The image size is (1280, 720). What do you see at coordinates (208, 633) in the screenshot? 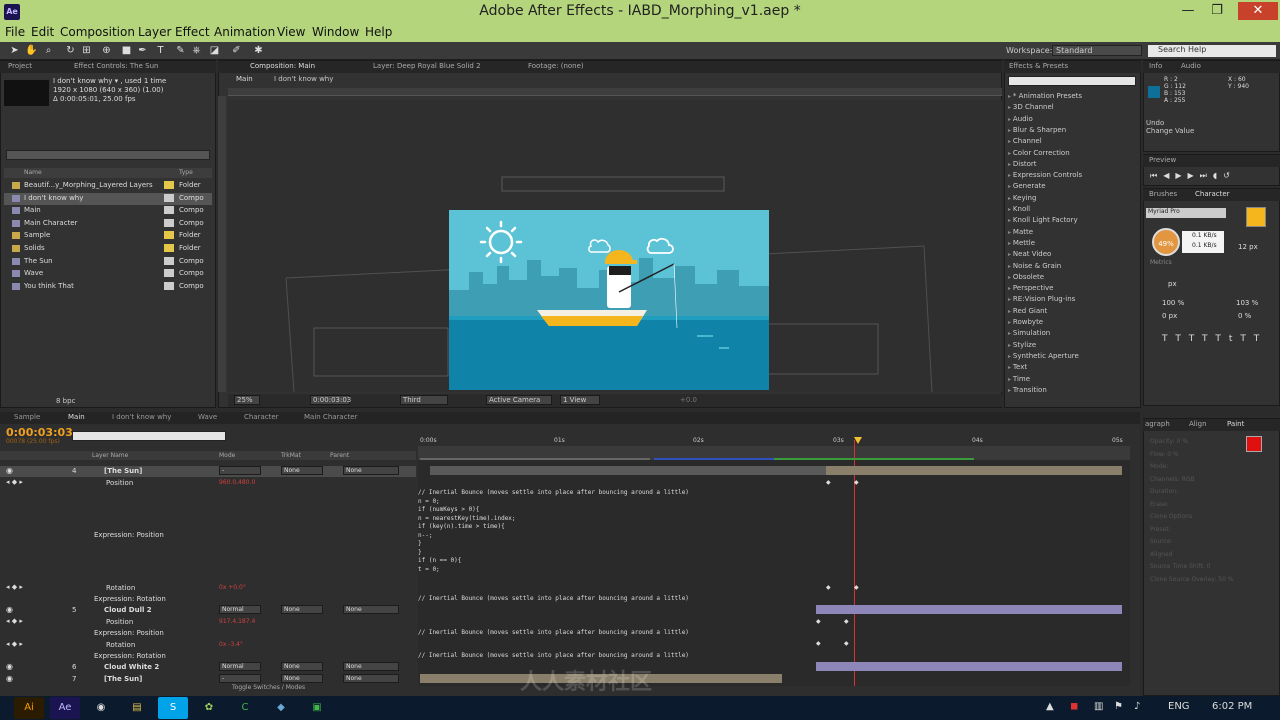
I see `expression-row: Expression: Position` at bounding box center [208, 633].